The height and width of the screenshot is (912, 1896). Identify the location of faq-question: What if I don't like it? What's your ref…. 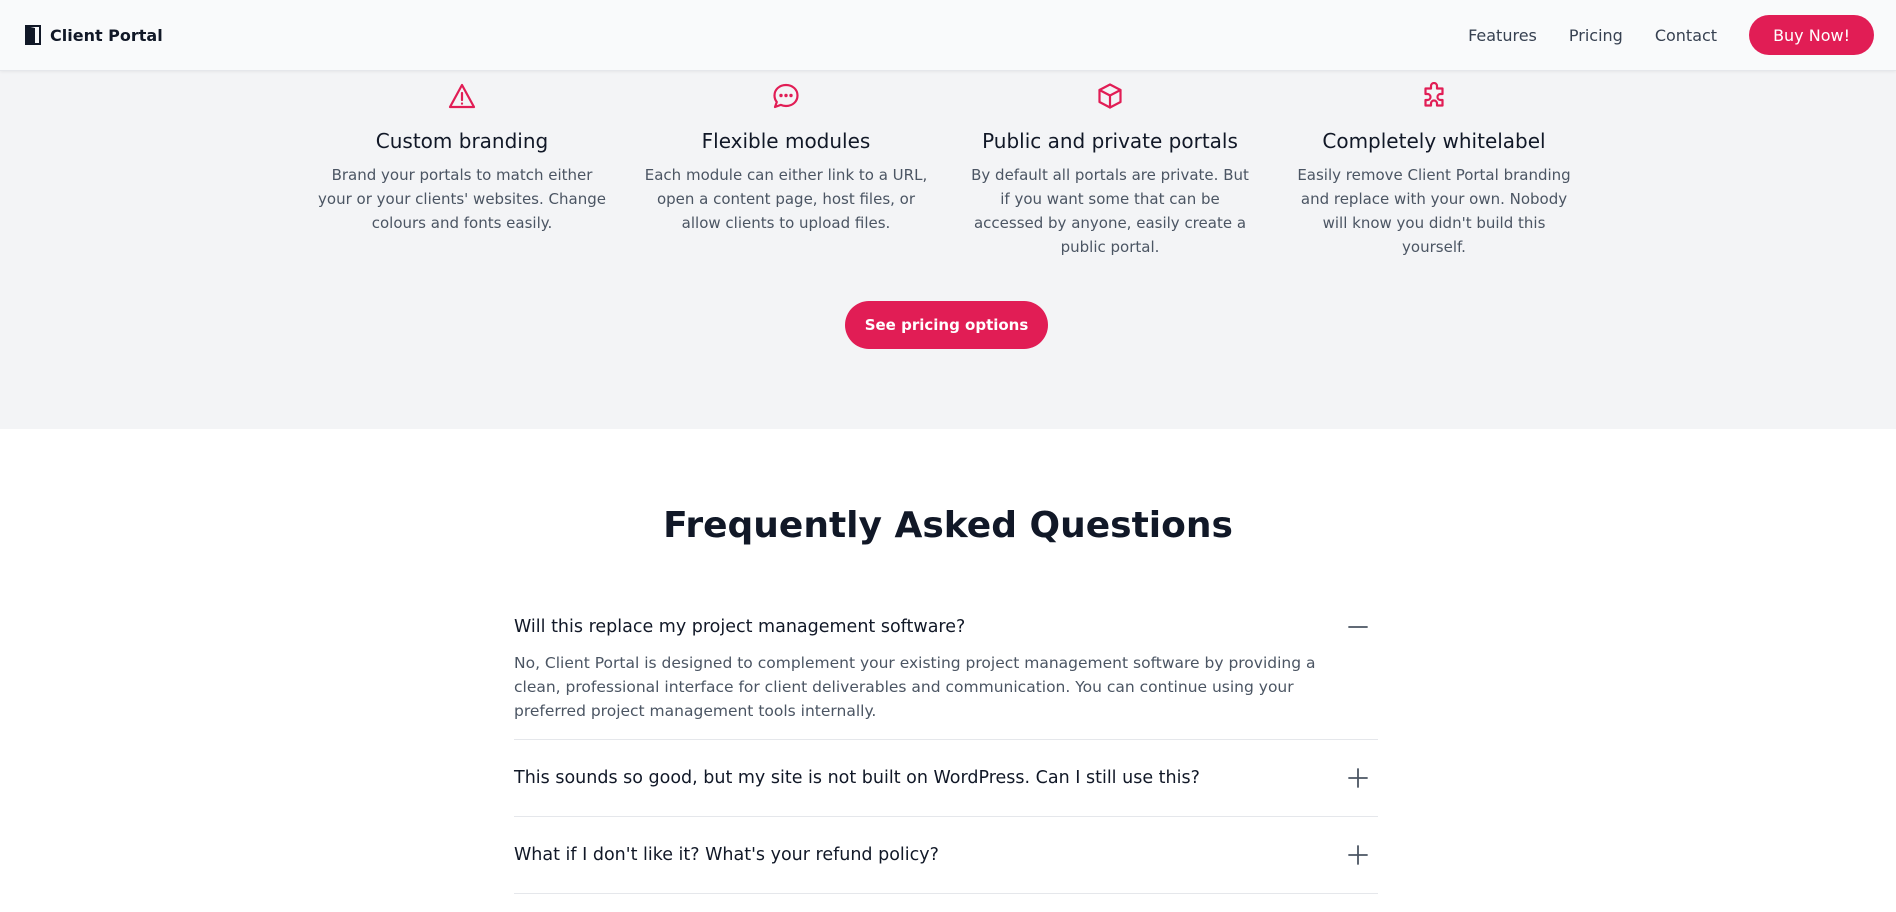
(726, 855).